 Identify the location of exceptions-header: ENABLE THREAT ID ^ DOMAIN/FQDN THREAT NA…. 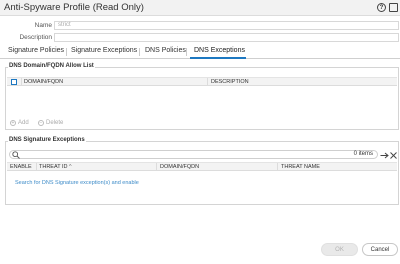
(202, 166).